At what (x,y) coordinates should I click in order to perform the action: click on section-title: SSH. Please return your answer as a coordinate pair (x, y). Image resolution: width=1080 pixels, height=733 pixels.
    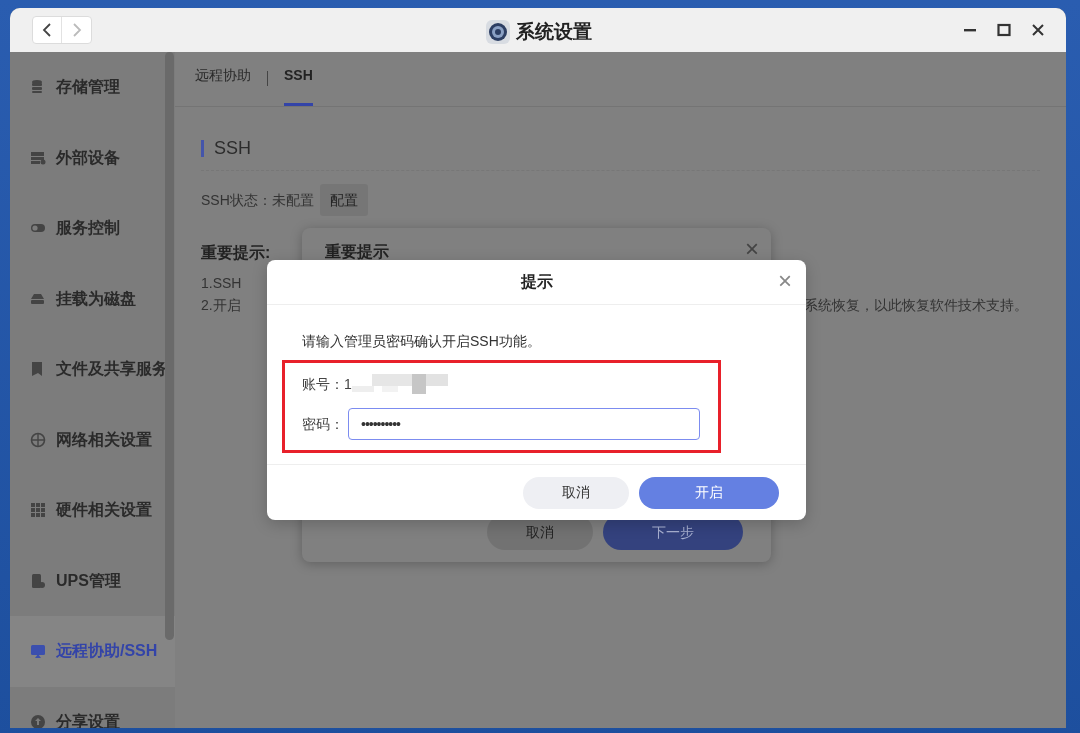
    Looking at the image, I should click on (232, 148).